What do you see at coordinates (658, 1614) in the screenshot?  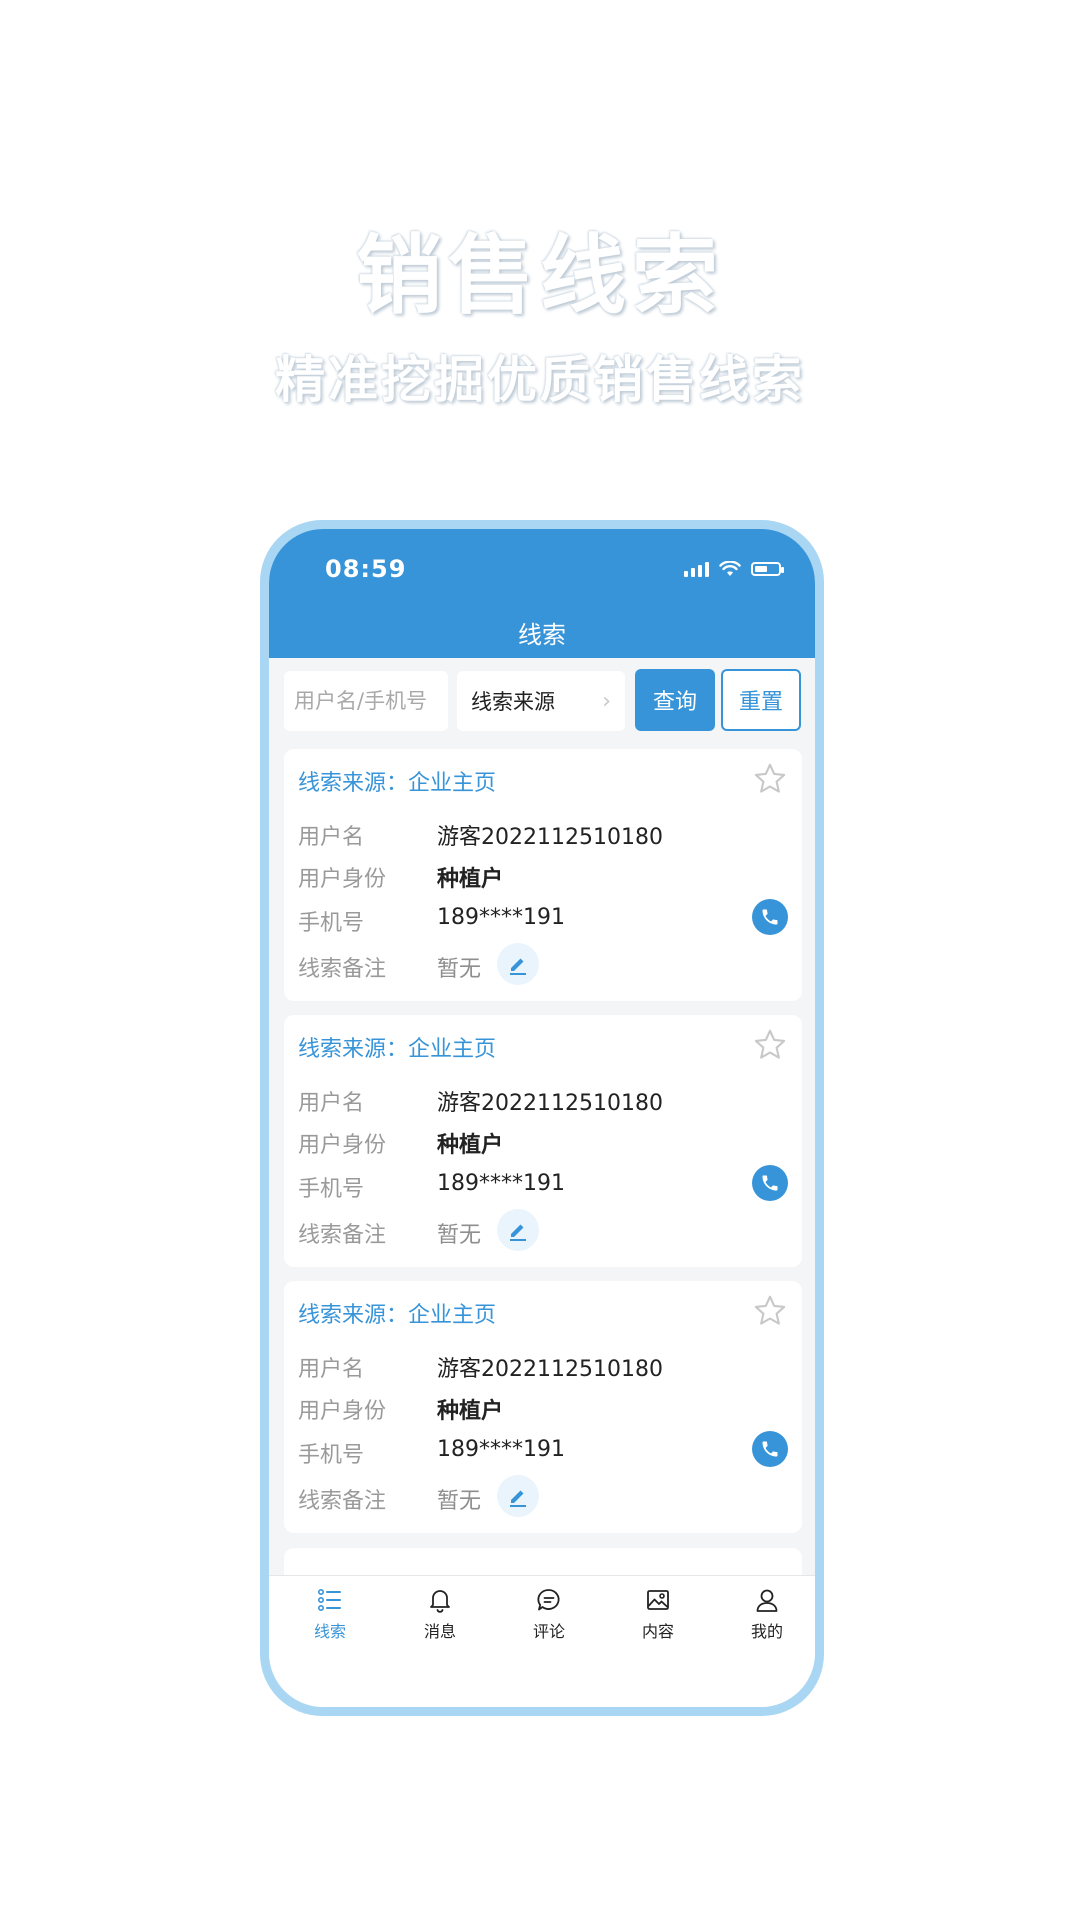 I see `tab-content: 内容` at bounding box center [658, 1614].